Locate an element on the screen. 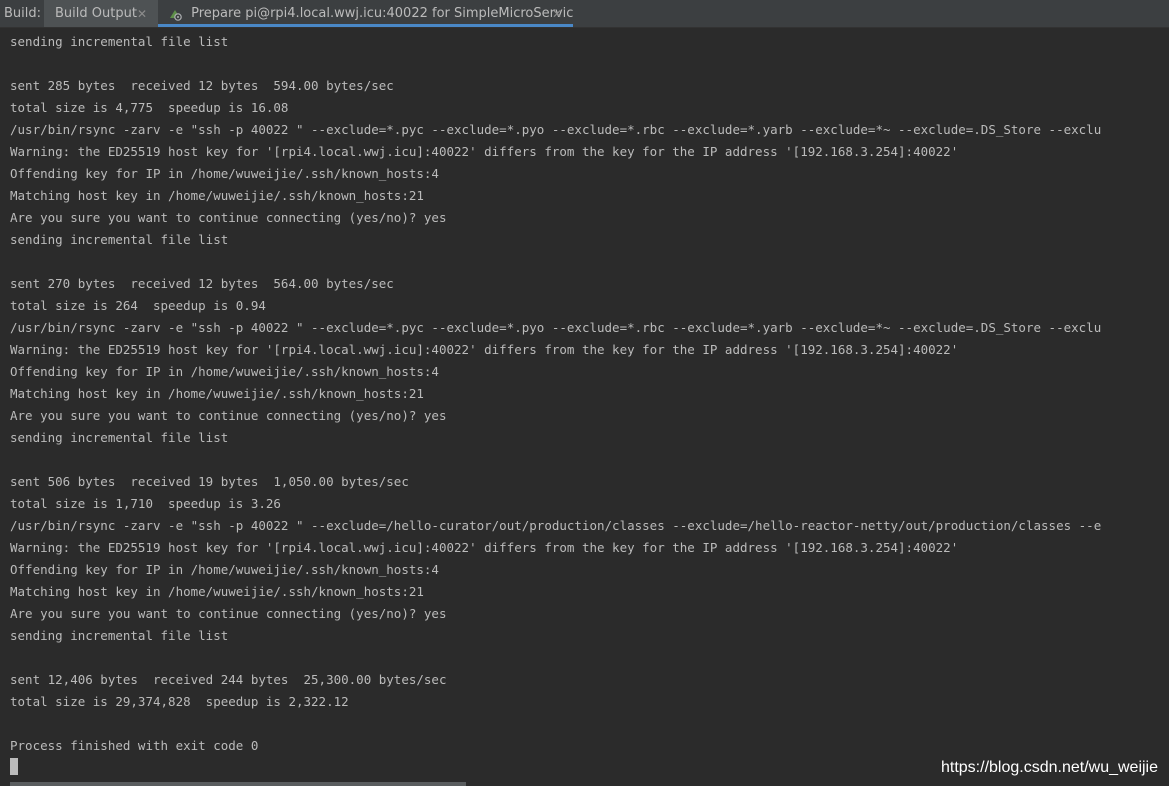 This screenshot has width=1169, height=786. console-line: total size is 1,710 speedup is 3.26 is located at coordinates (145, 503).